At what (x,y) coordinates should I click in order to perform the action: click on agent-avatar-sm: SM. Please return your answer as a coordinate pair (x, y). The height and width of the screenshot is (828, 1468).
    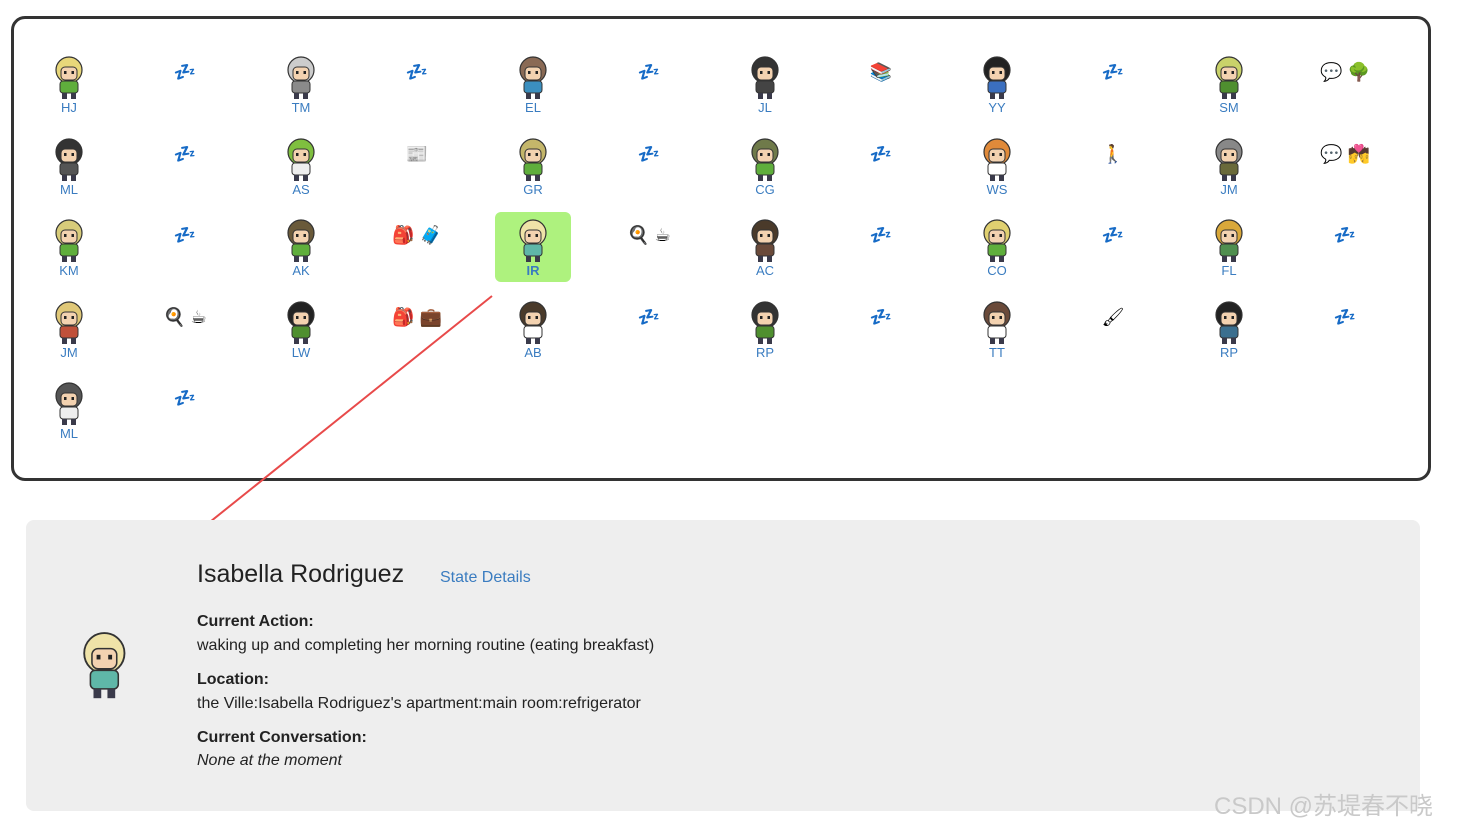
    Looking at the image, I should click on (1229, 88).